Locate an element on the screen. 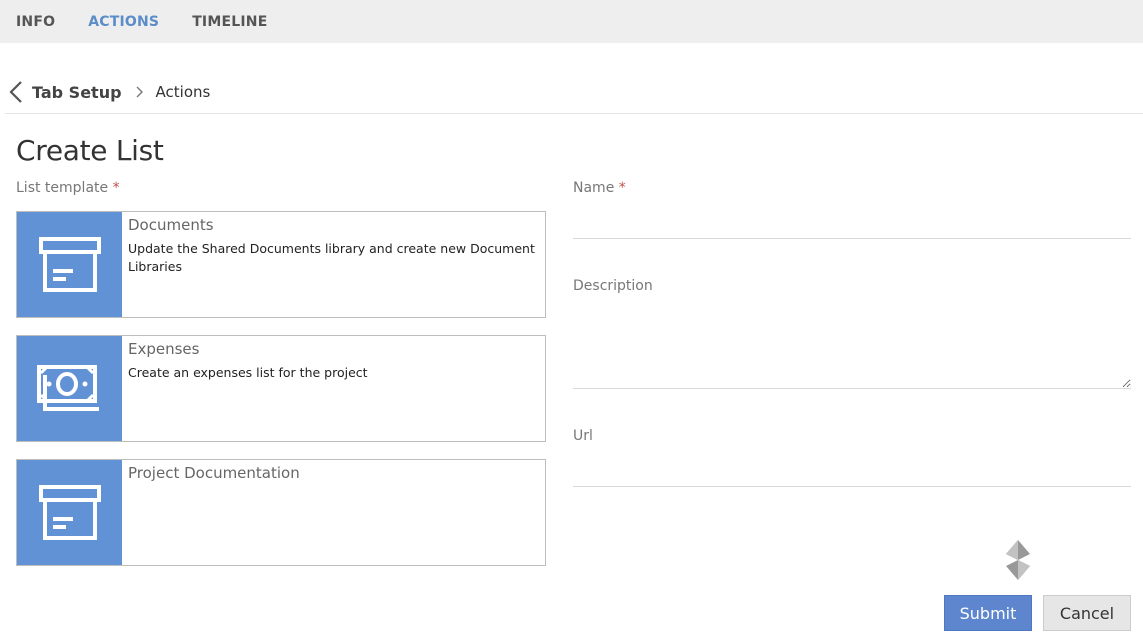 The height and width of the screenshot is (637, 1143). list-template-label: List template * is located at coordinates (68, 188).